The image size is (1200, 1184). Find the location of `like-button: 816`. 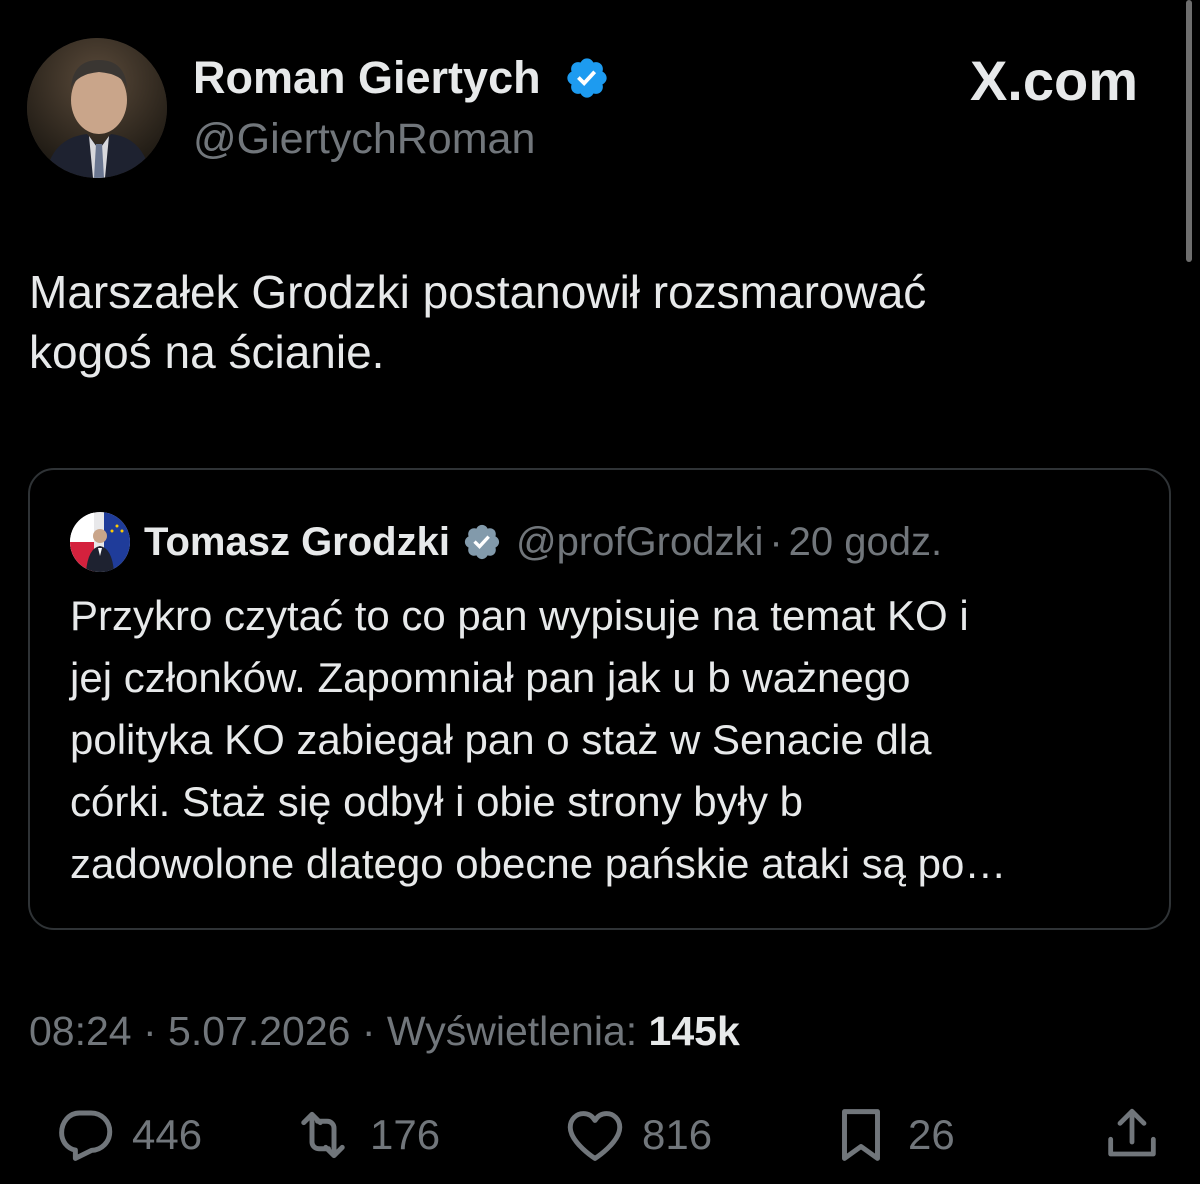

like-button: 816 is located at coordinates (637, 1135).